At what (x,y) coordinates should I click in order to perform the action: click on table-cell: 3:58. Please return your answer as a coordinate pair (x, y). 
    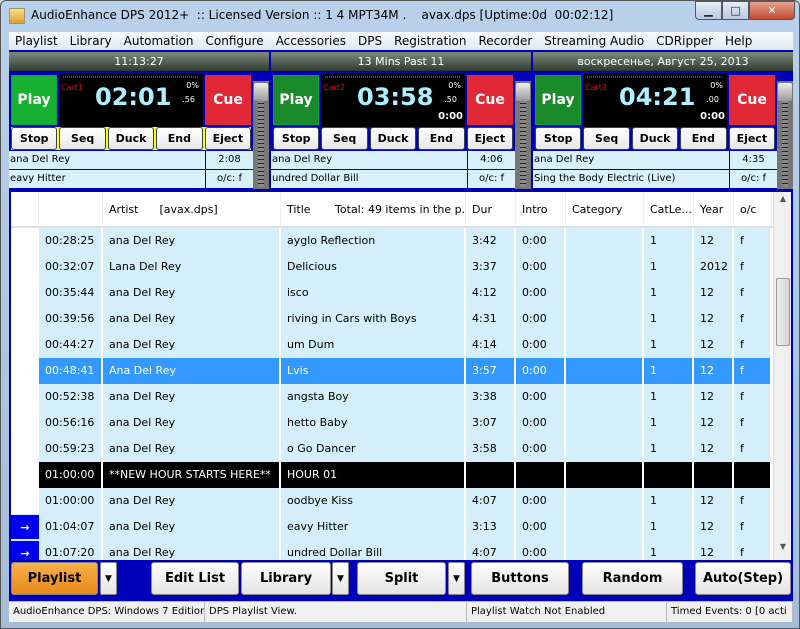
    Looking at the image, I should click on (491, 449).